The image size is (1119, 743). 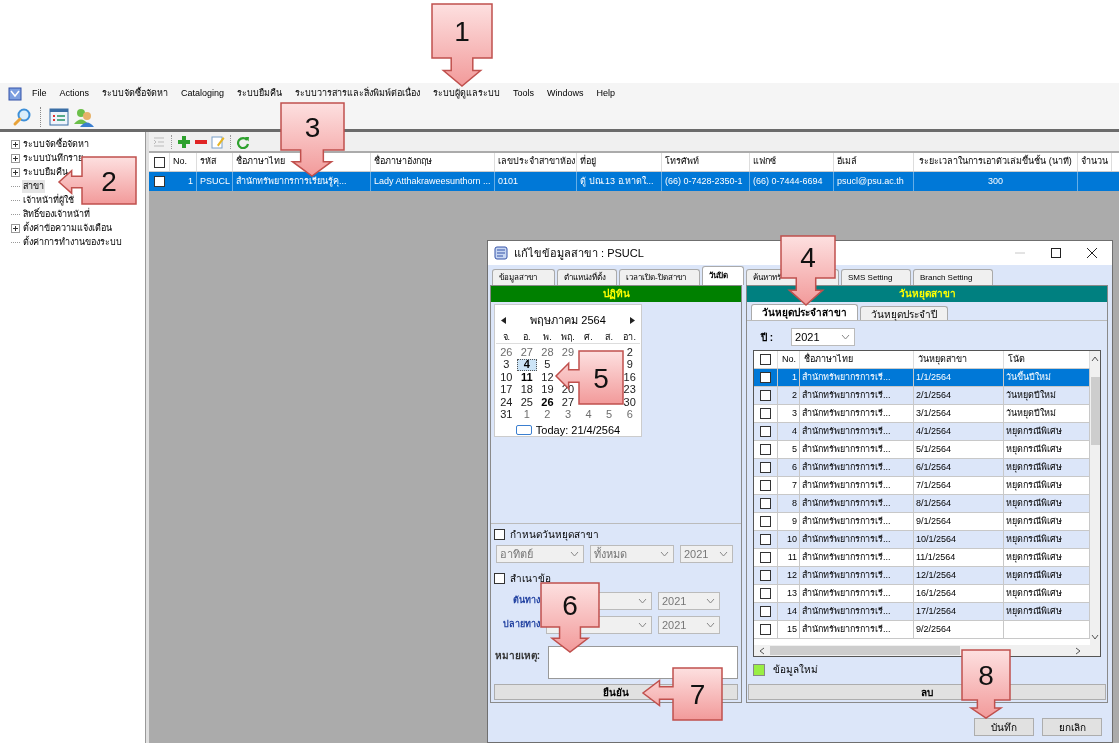 I want to click on table-cell: 5, so click(x=789, y=449).